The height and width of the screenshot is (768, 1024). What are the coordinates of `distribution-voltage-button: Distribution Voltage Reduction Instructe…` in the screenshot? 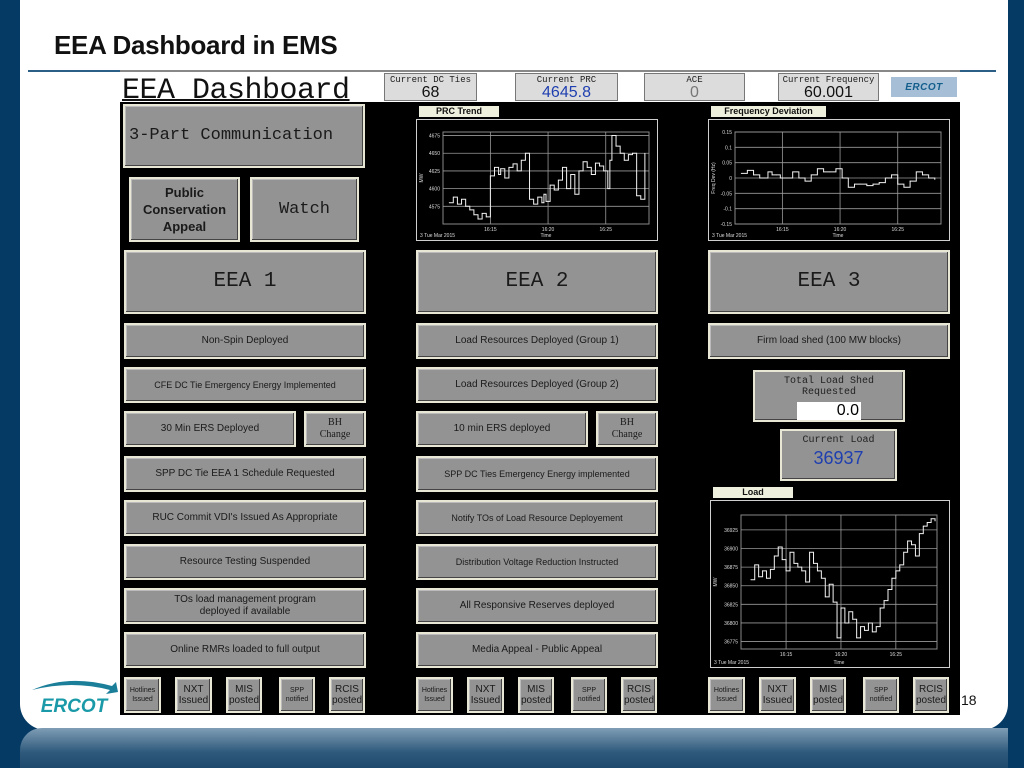 It's located at (537, 562).